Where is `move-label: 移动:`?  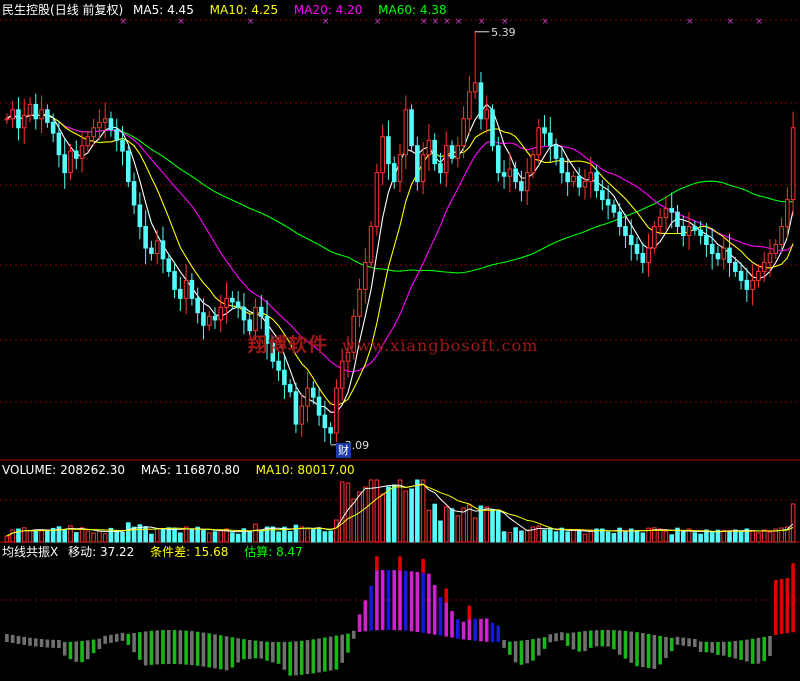
move-label: 移动: is located at coordinates (82, 552).